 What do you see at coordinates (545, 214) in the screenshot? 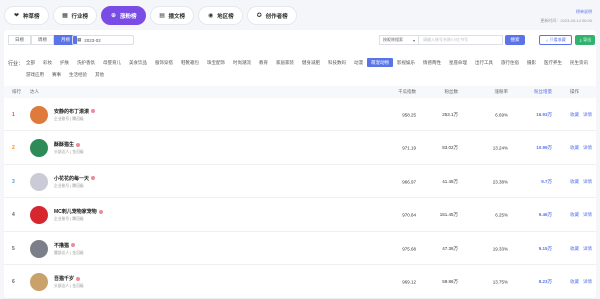
I see `increase-value: 9.46万` at bounding box center [545, 214].